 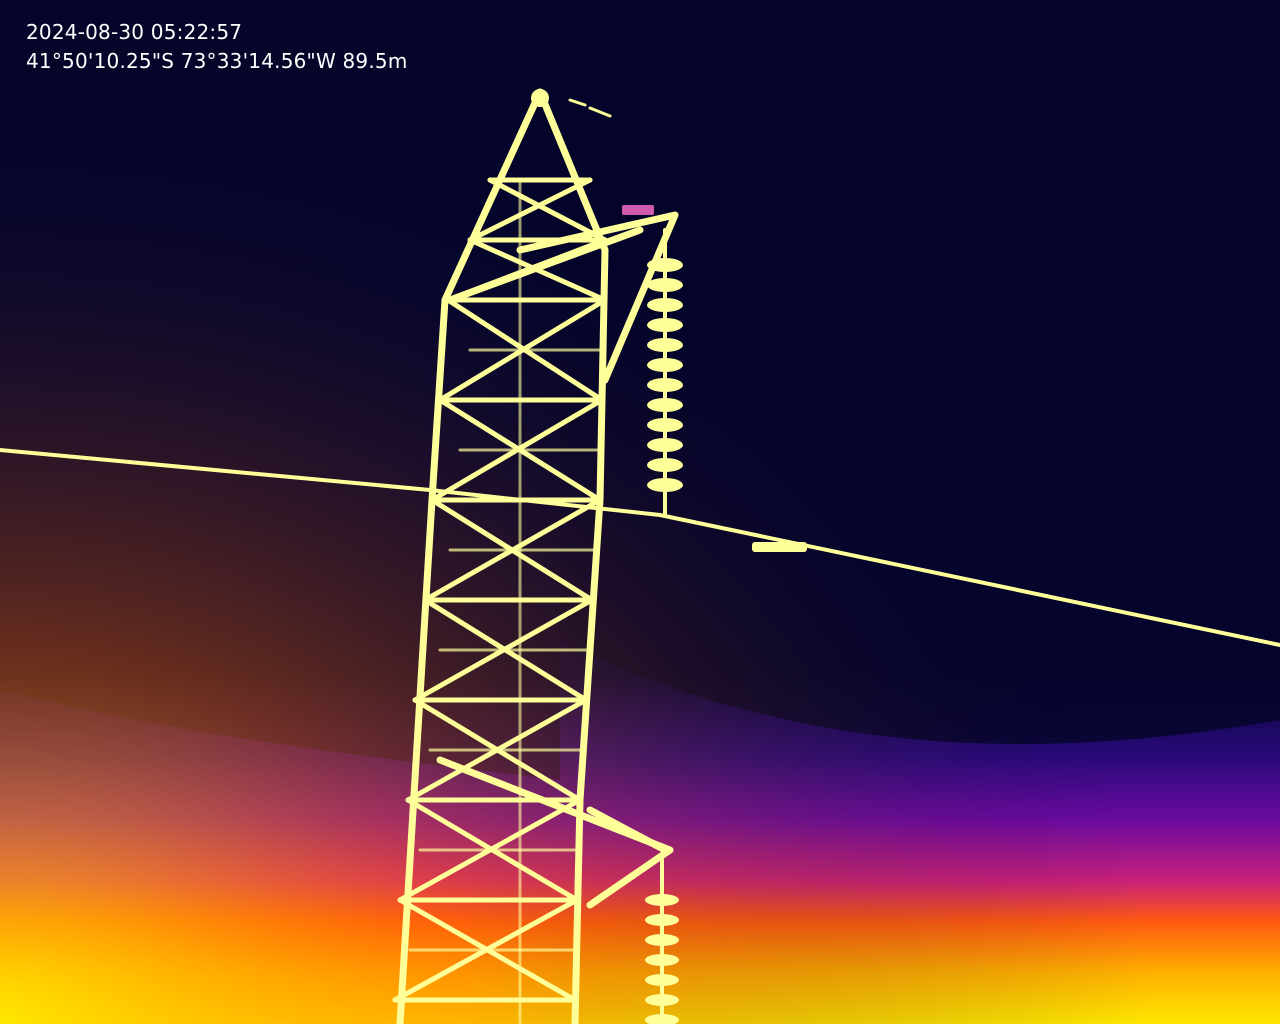 What do you see at coordinates (590, 108) in the screenshot?
I see `bird-marks` at bounding box center [590, 108].